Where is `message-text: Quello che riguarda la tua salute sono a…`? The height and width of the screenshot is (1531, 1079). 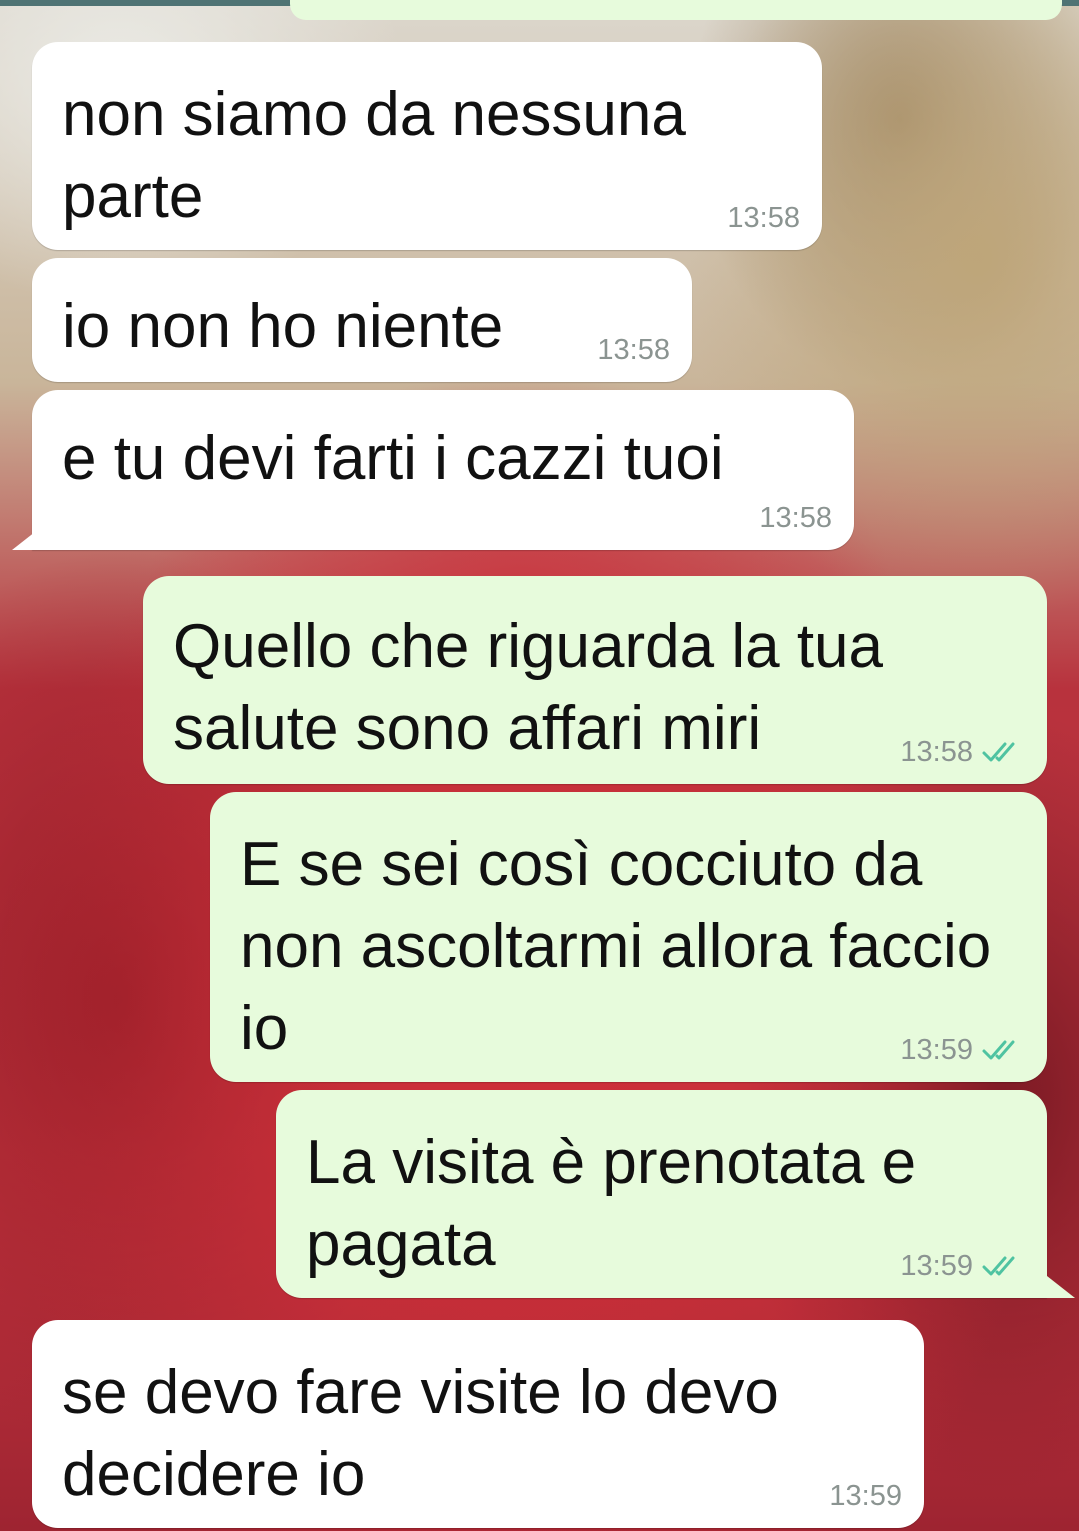
message-text: Quello che riguarda la tua salute sono a… is located at coordinates (537, 687).